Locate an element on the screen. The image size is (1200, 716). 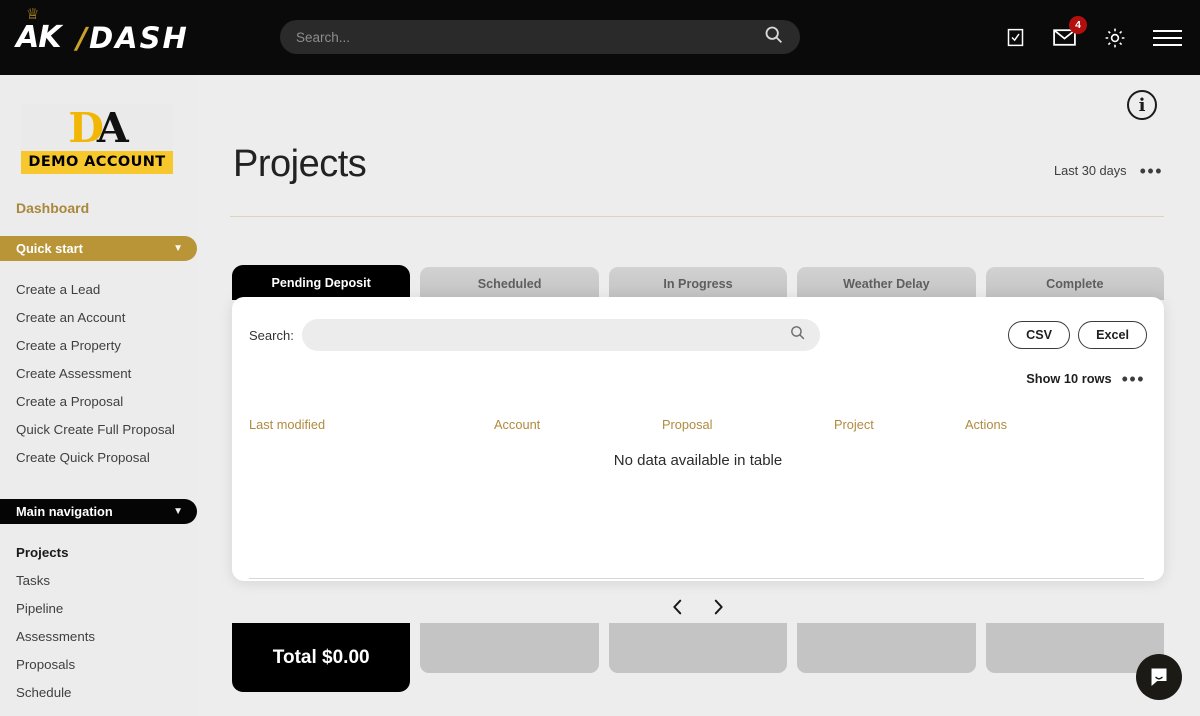
sidebar-section-quick-start: Quick start ▼ is located at coordinates (98, 248).